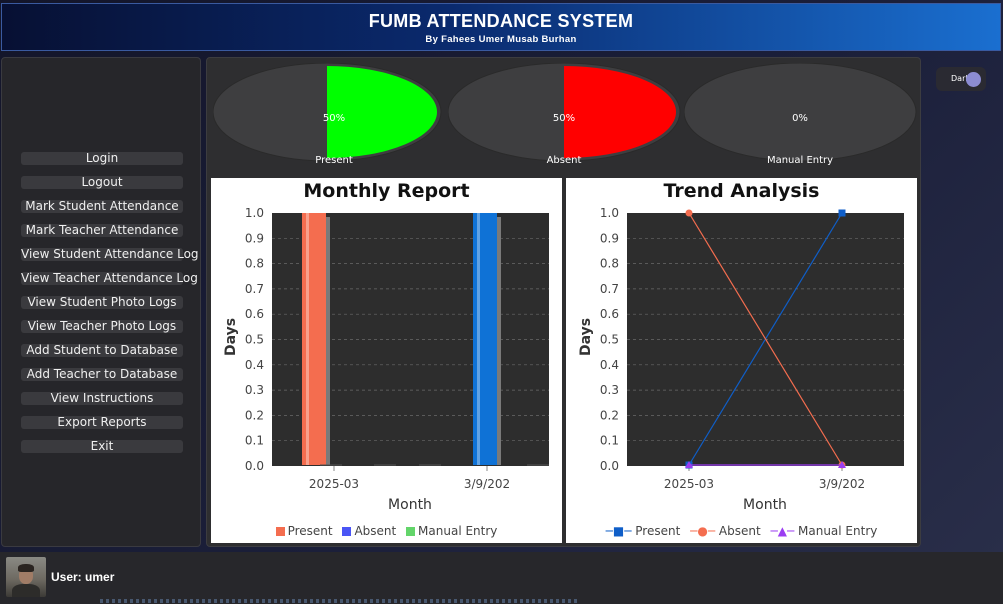 The image size is (1003, 604). I want to click on view-teacher-photo-logs-button: View Teacher Photo Logs, so click(102, 326).